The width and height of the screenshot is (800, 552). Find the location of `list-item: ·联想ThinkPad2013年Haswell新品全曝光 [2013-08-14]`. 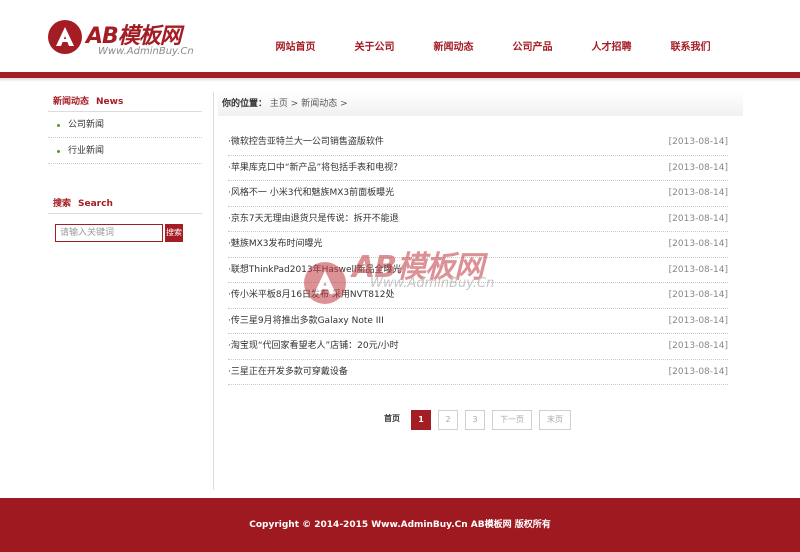

list-item: ·联想ThinkPad2013年Haswell新品全曝光 [2013-08-14] is located at coordinates (478, 270).